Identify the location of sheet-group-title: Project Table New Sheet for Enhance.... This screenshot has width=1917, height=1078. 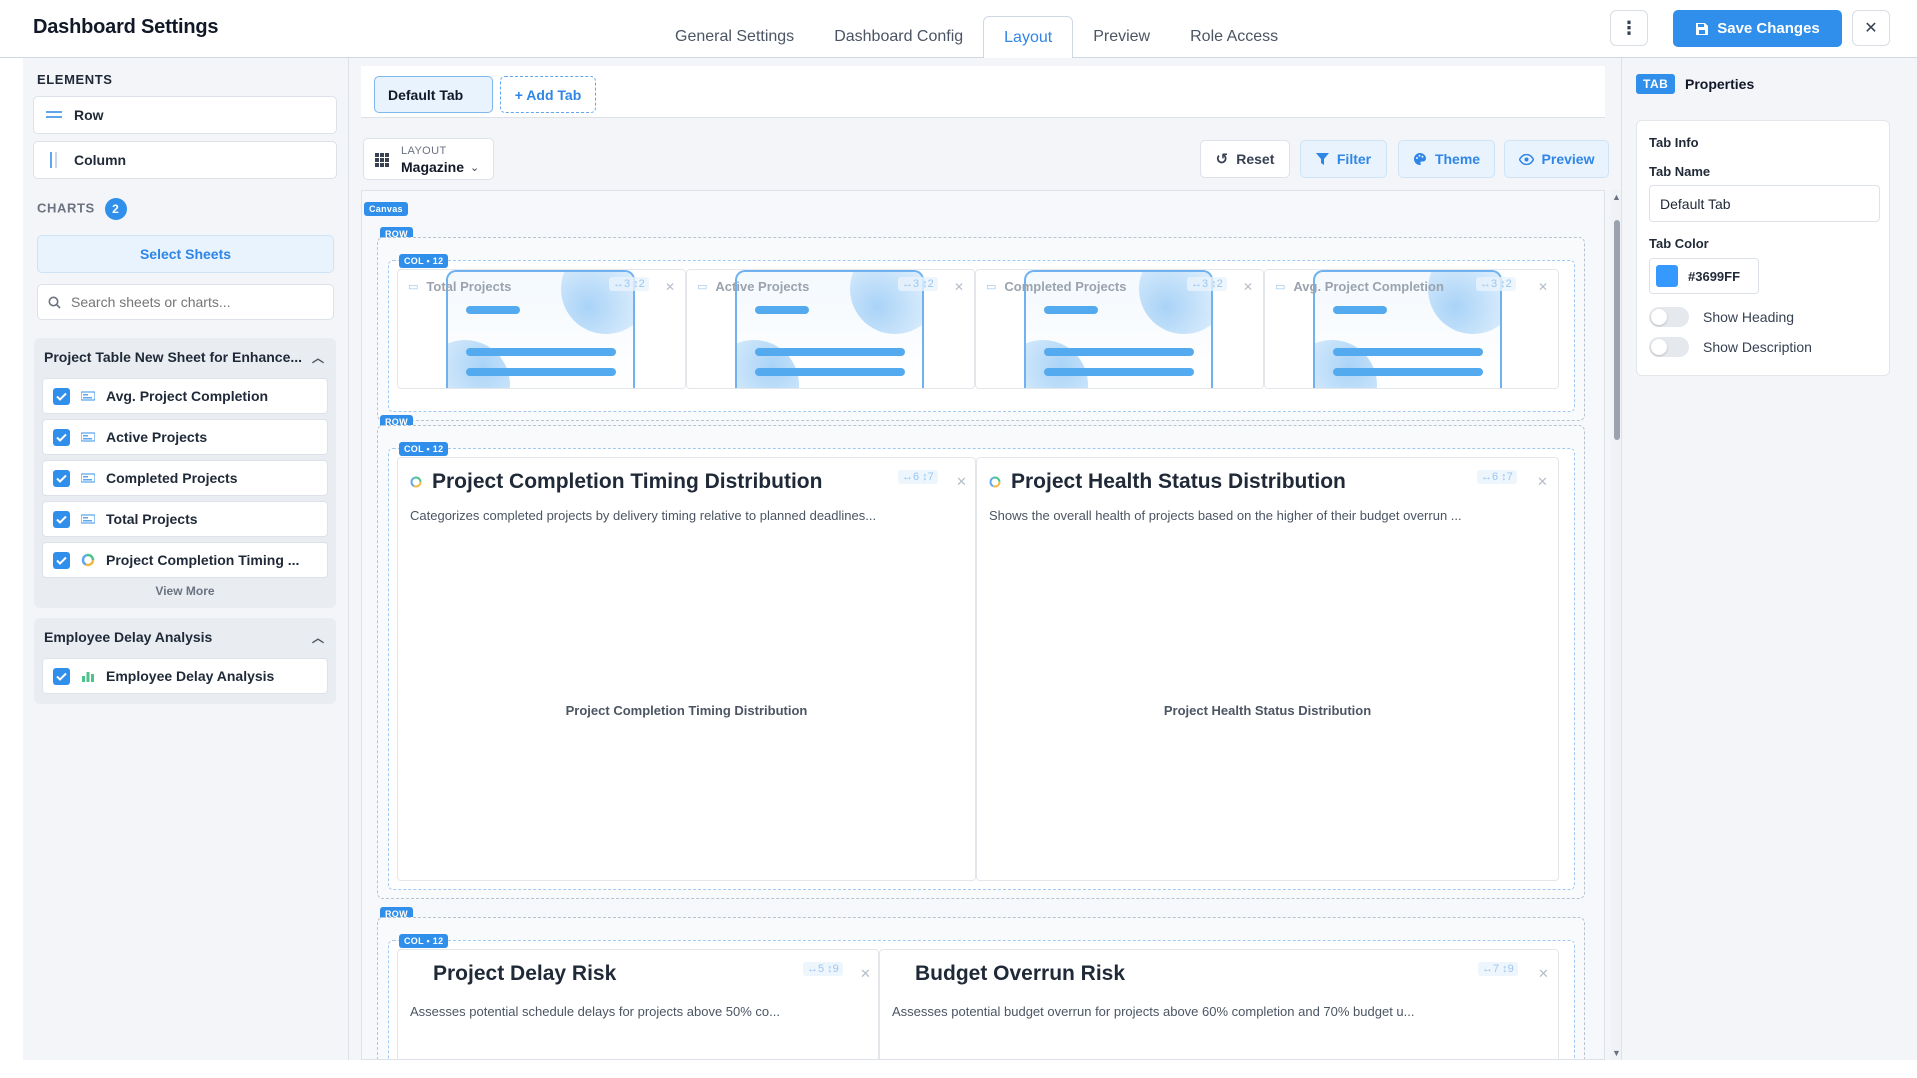
(173, 357).